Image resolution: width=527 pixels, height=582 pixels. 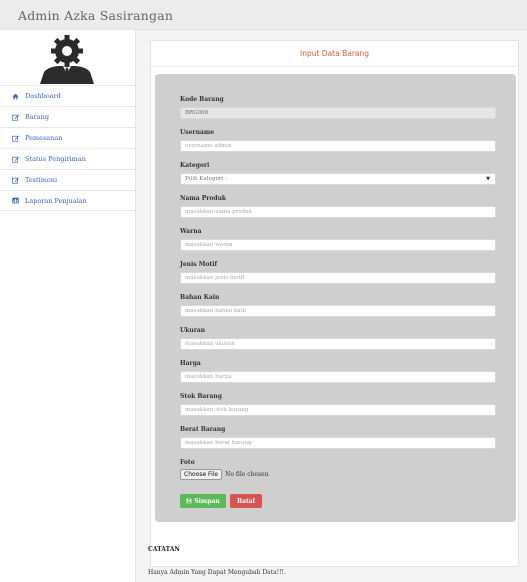 I want to click on bahan-kain-field: masukkan bahan kain, so click(x=338, y=311).